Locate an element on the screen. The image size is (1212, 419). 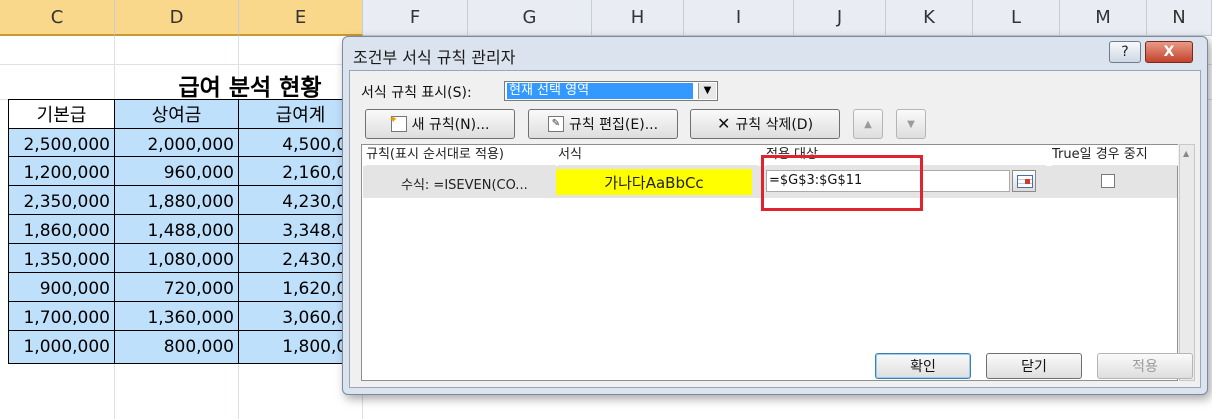
triangle-up-icon: ▲ is located at coordinates (868, 124).